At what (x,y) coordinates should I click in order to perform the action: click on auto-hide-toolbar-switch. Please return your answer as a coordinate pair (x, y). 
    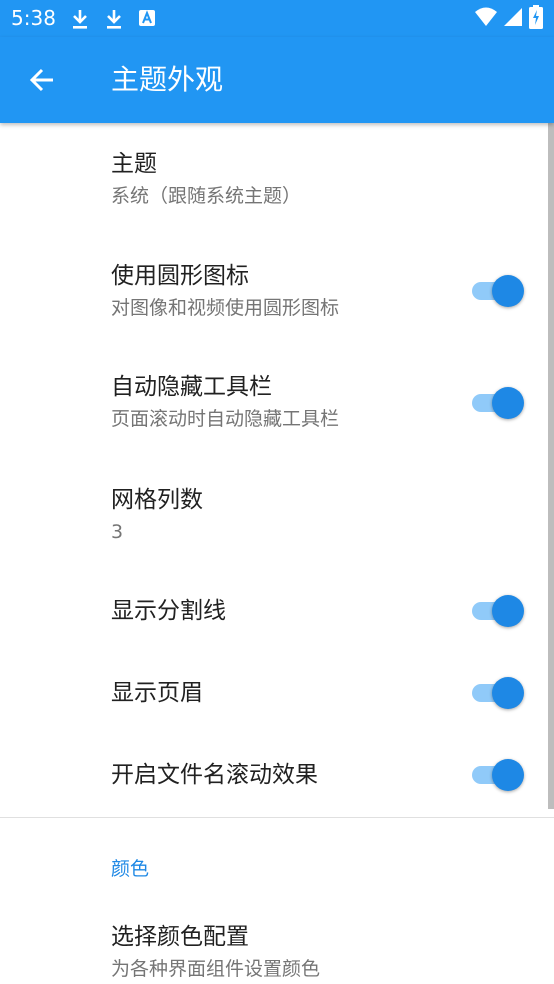
    Looking at the image, I should click on (498, 403).